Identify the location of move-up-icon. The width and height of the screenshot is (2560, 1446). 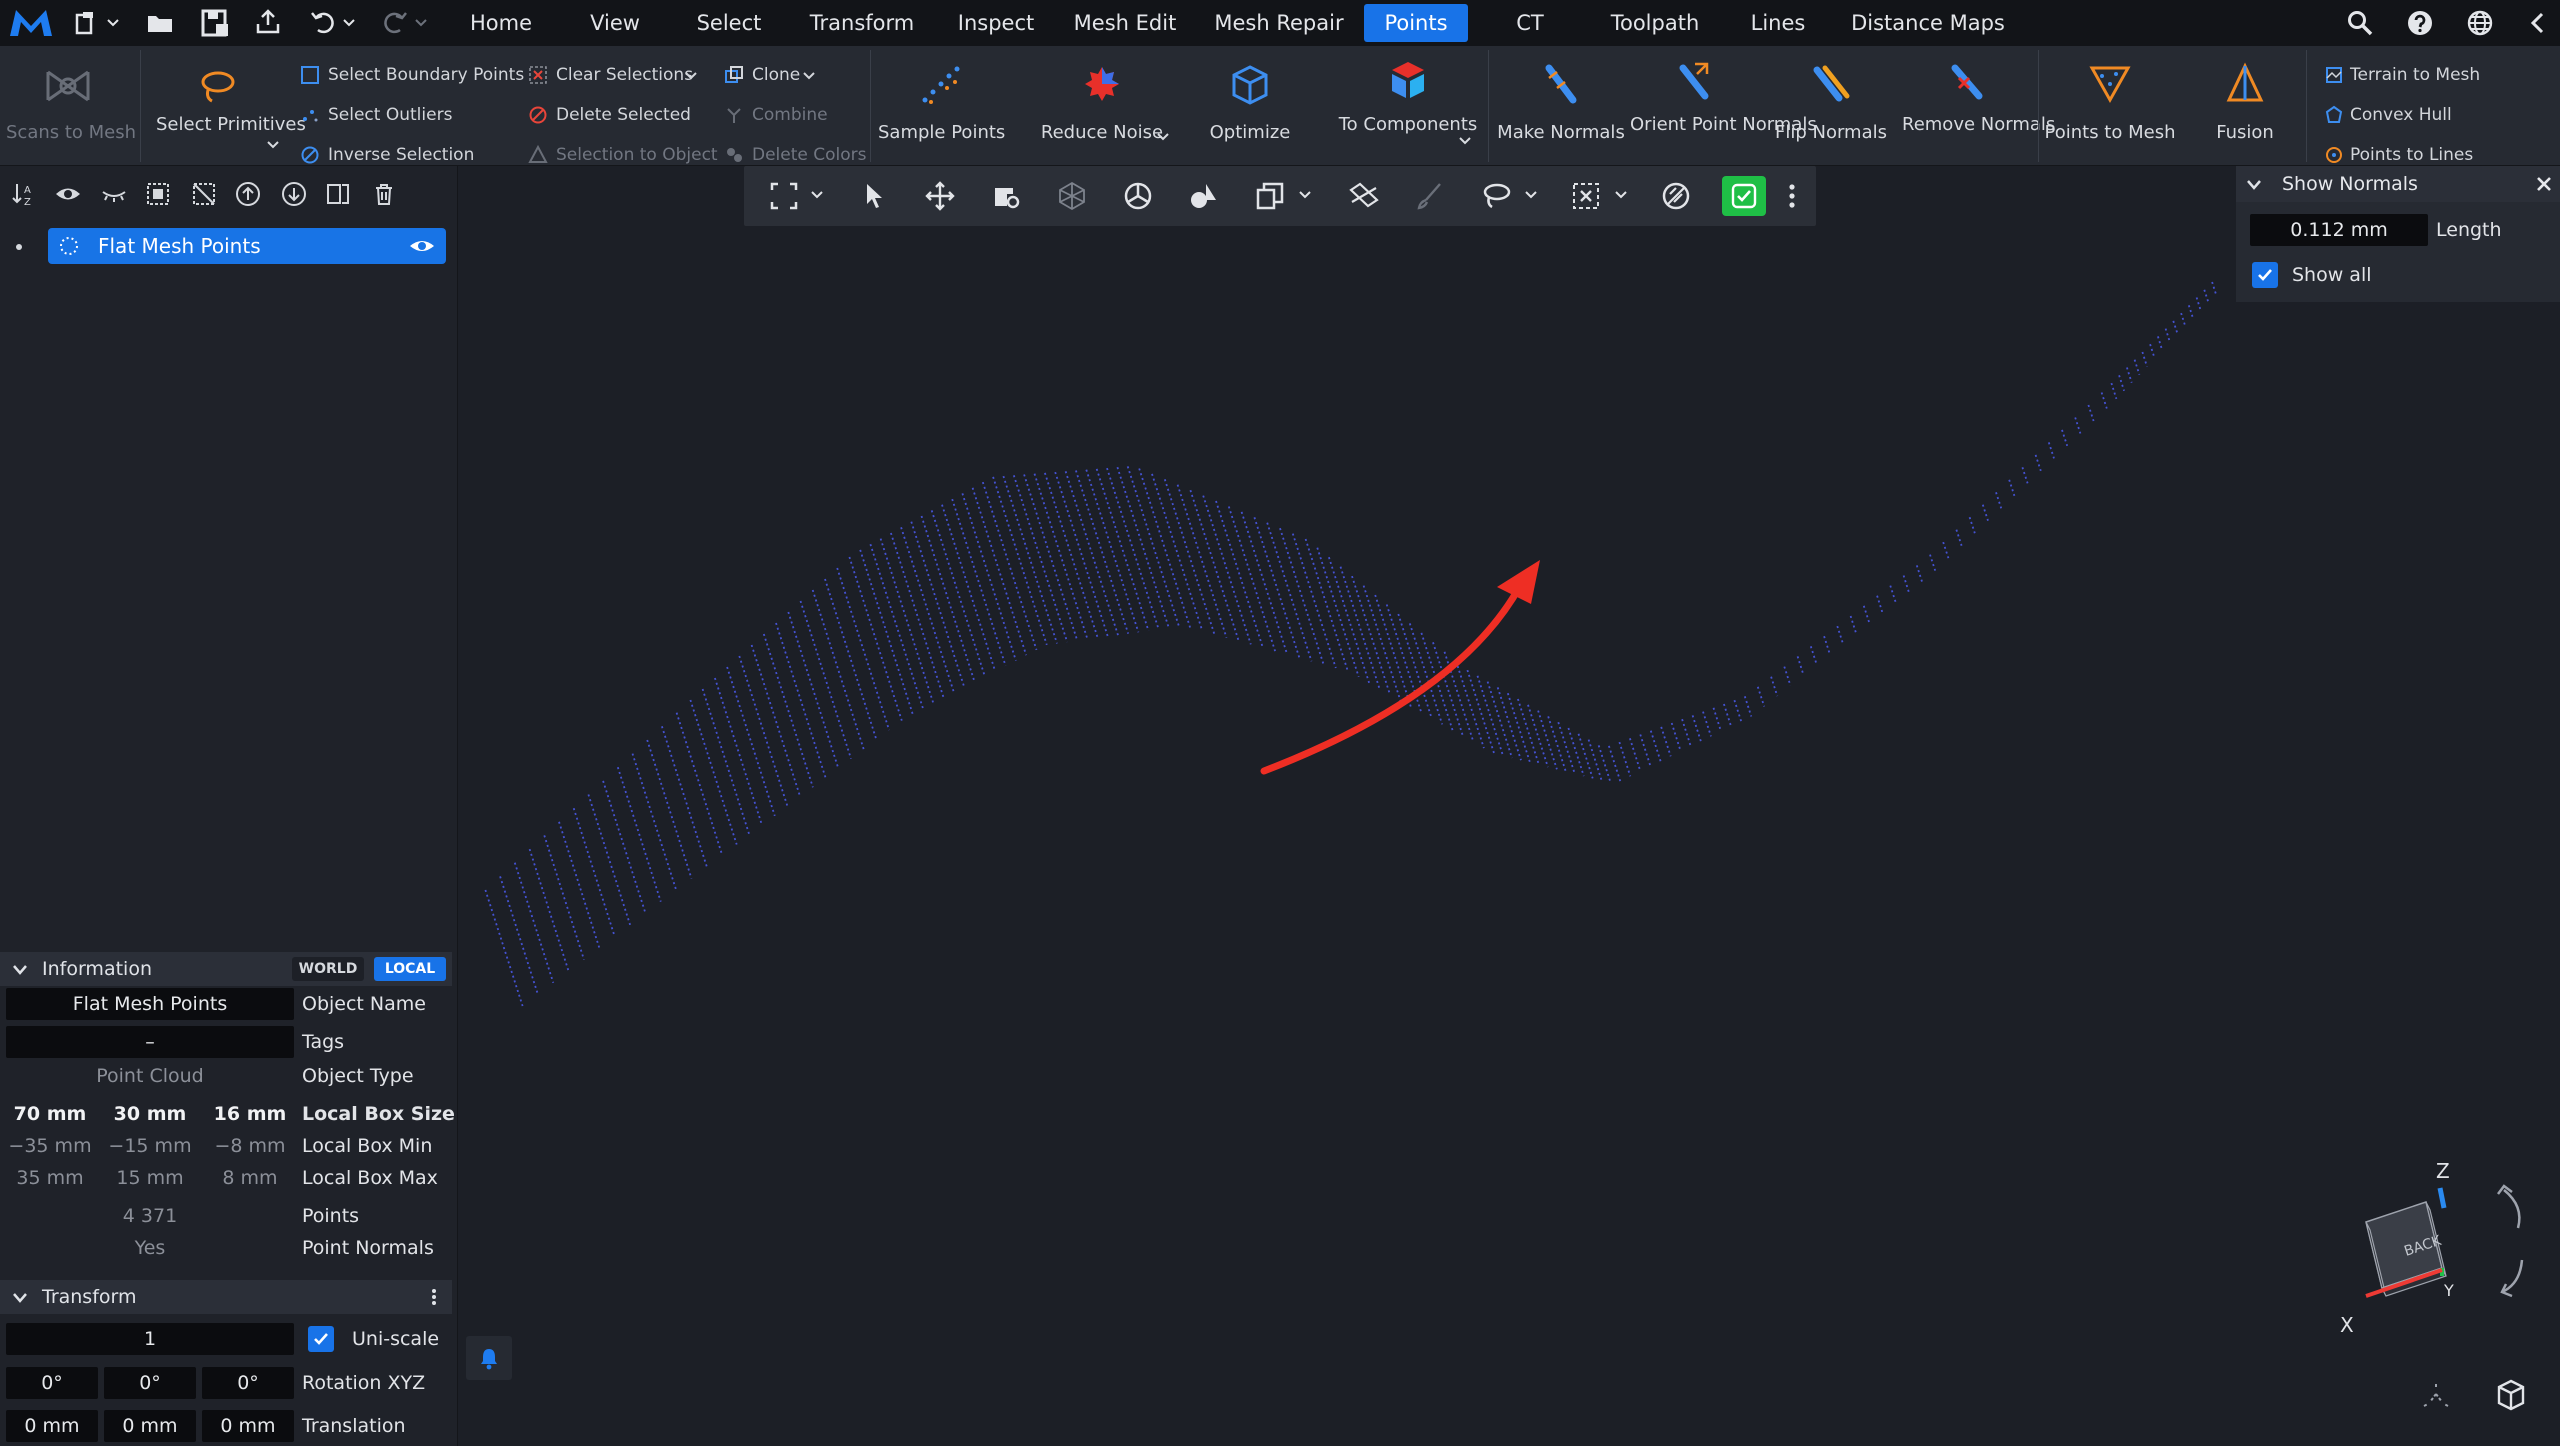
(248, 194).